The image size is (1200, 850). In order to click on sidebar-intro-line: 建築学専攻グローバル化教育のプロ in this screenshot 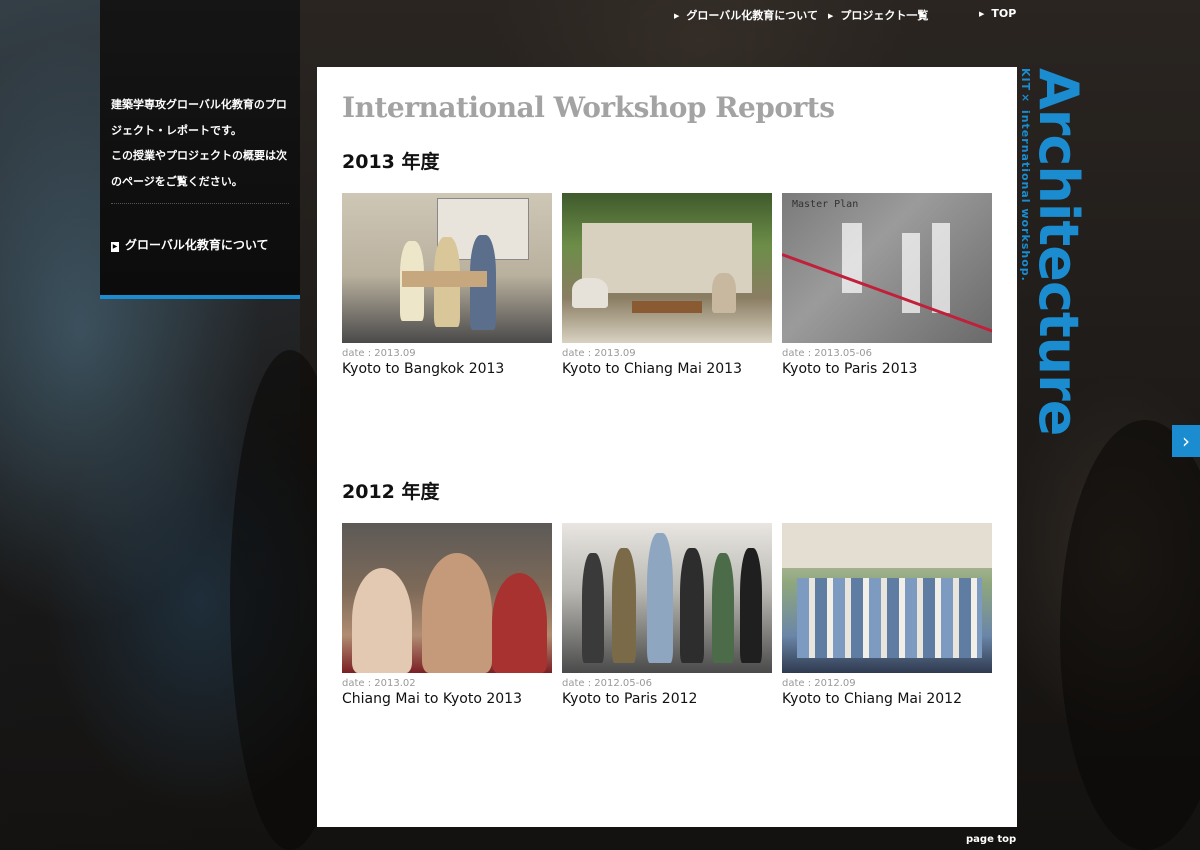, I will do `click(199, 104)`.